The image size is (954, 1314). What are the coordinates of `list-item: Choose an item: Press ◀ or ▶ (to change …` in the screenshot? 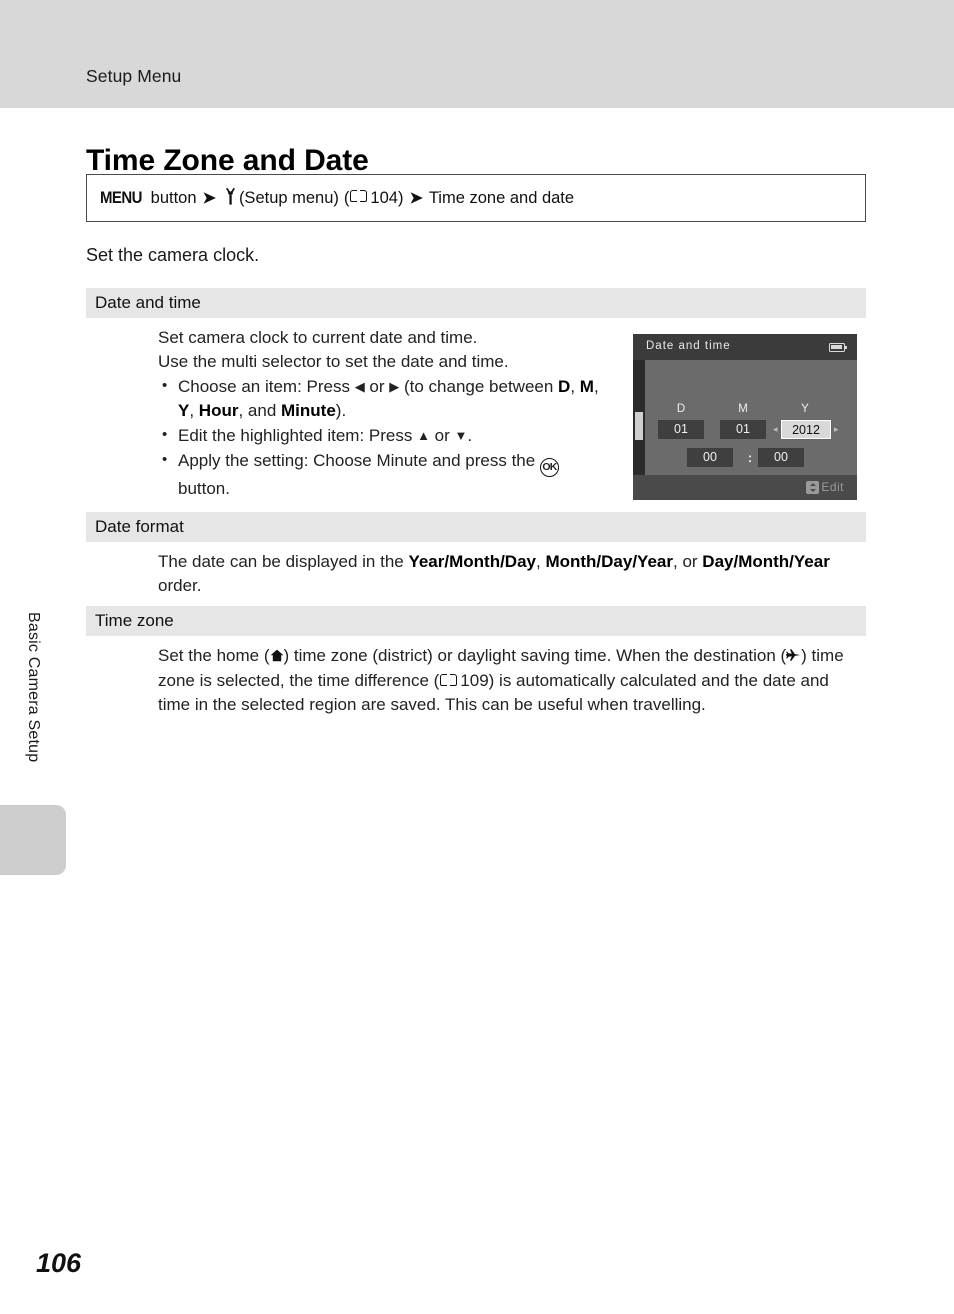 It's located at (382, 398).